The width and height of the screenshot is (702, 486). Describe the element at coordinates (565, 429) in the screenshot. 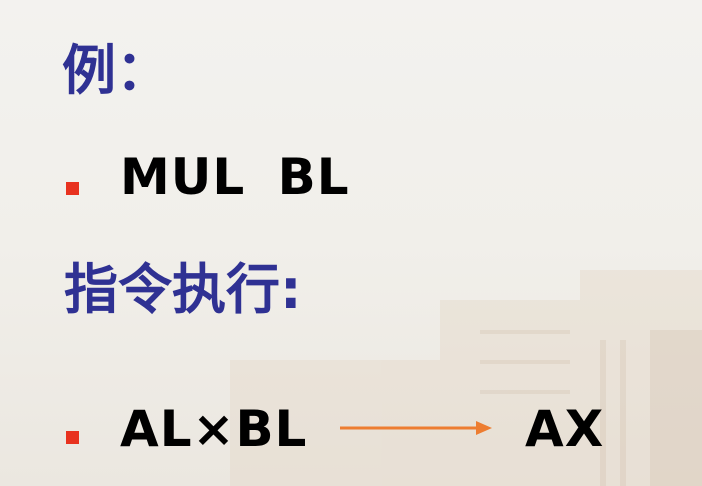

I see `operation-result: AX` at that location.